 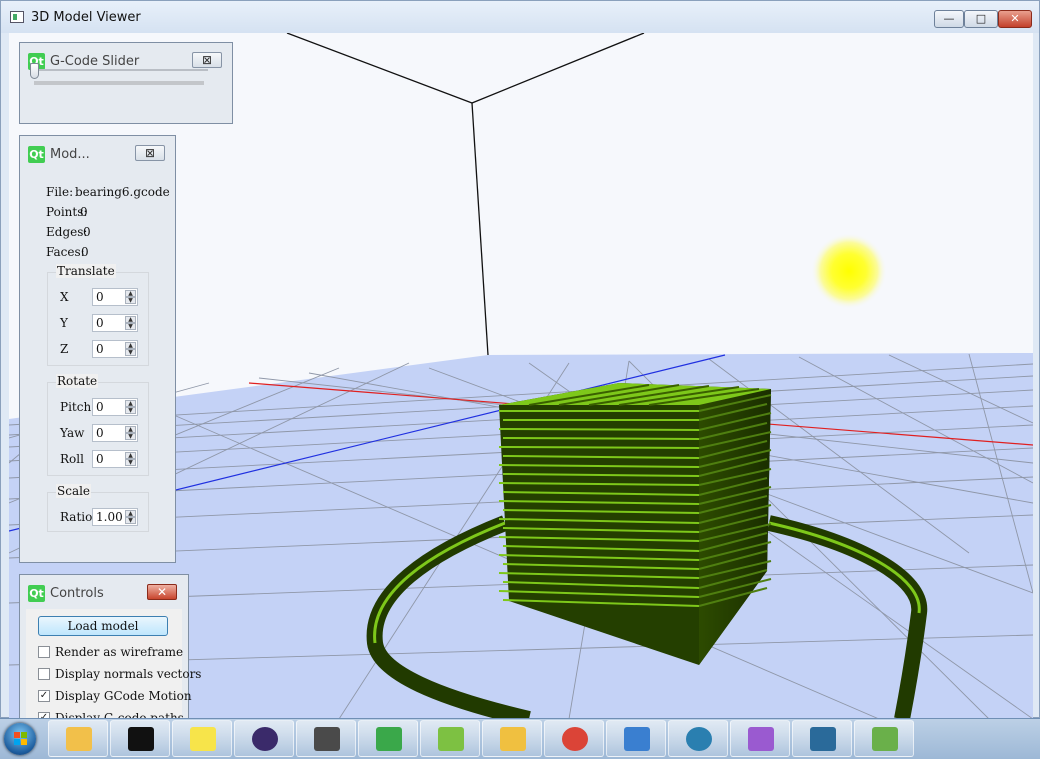 I want to click on file-explorer-icon, so click(x=79, y=739).